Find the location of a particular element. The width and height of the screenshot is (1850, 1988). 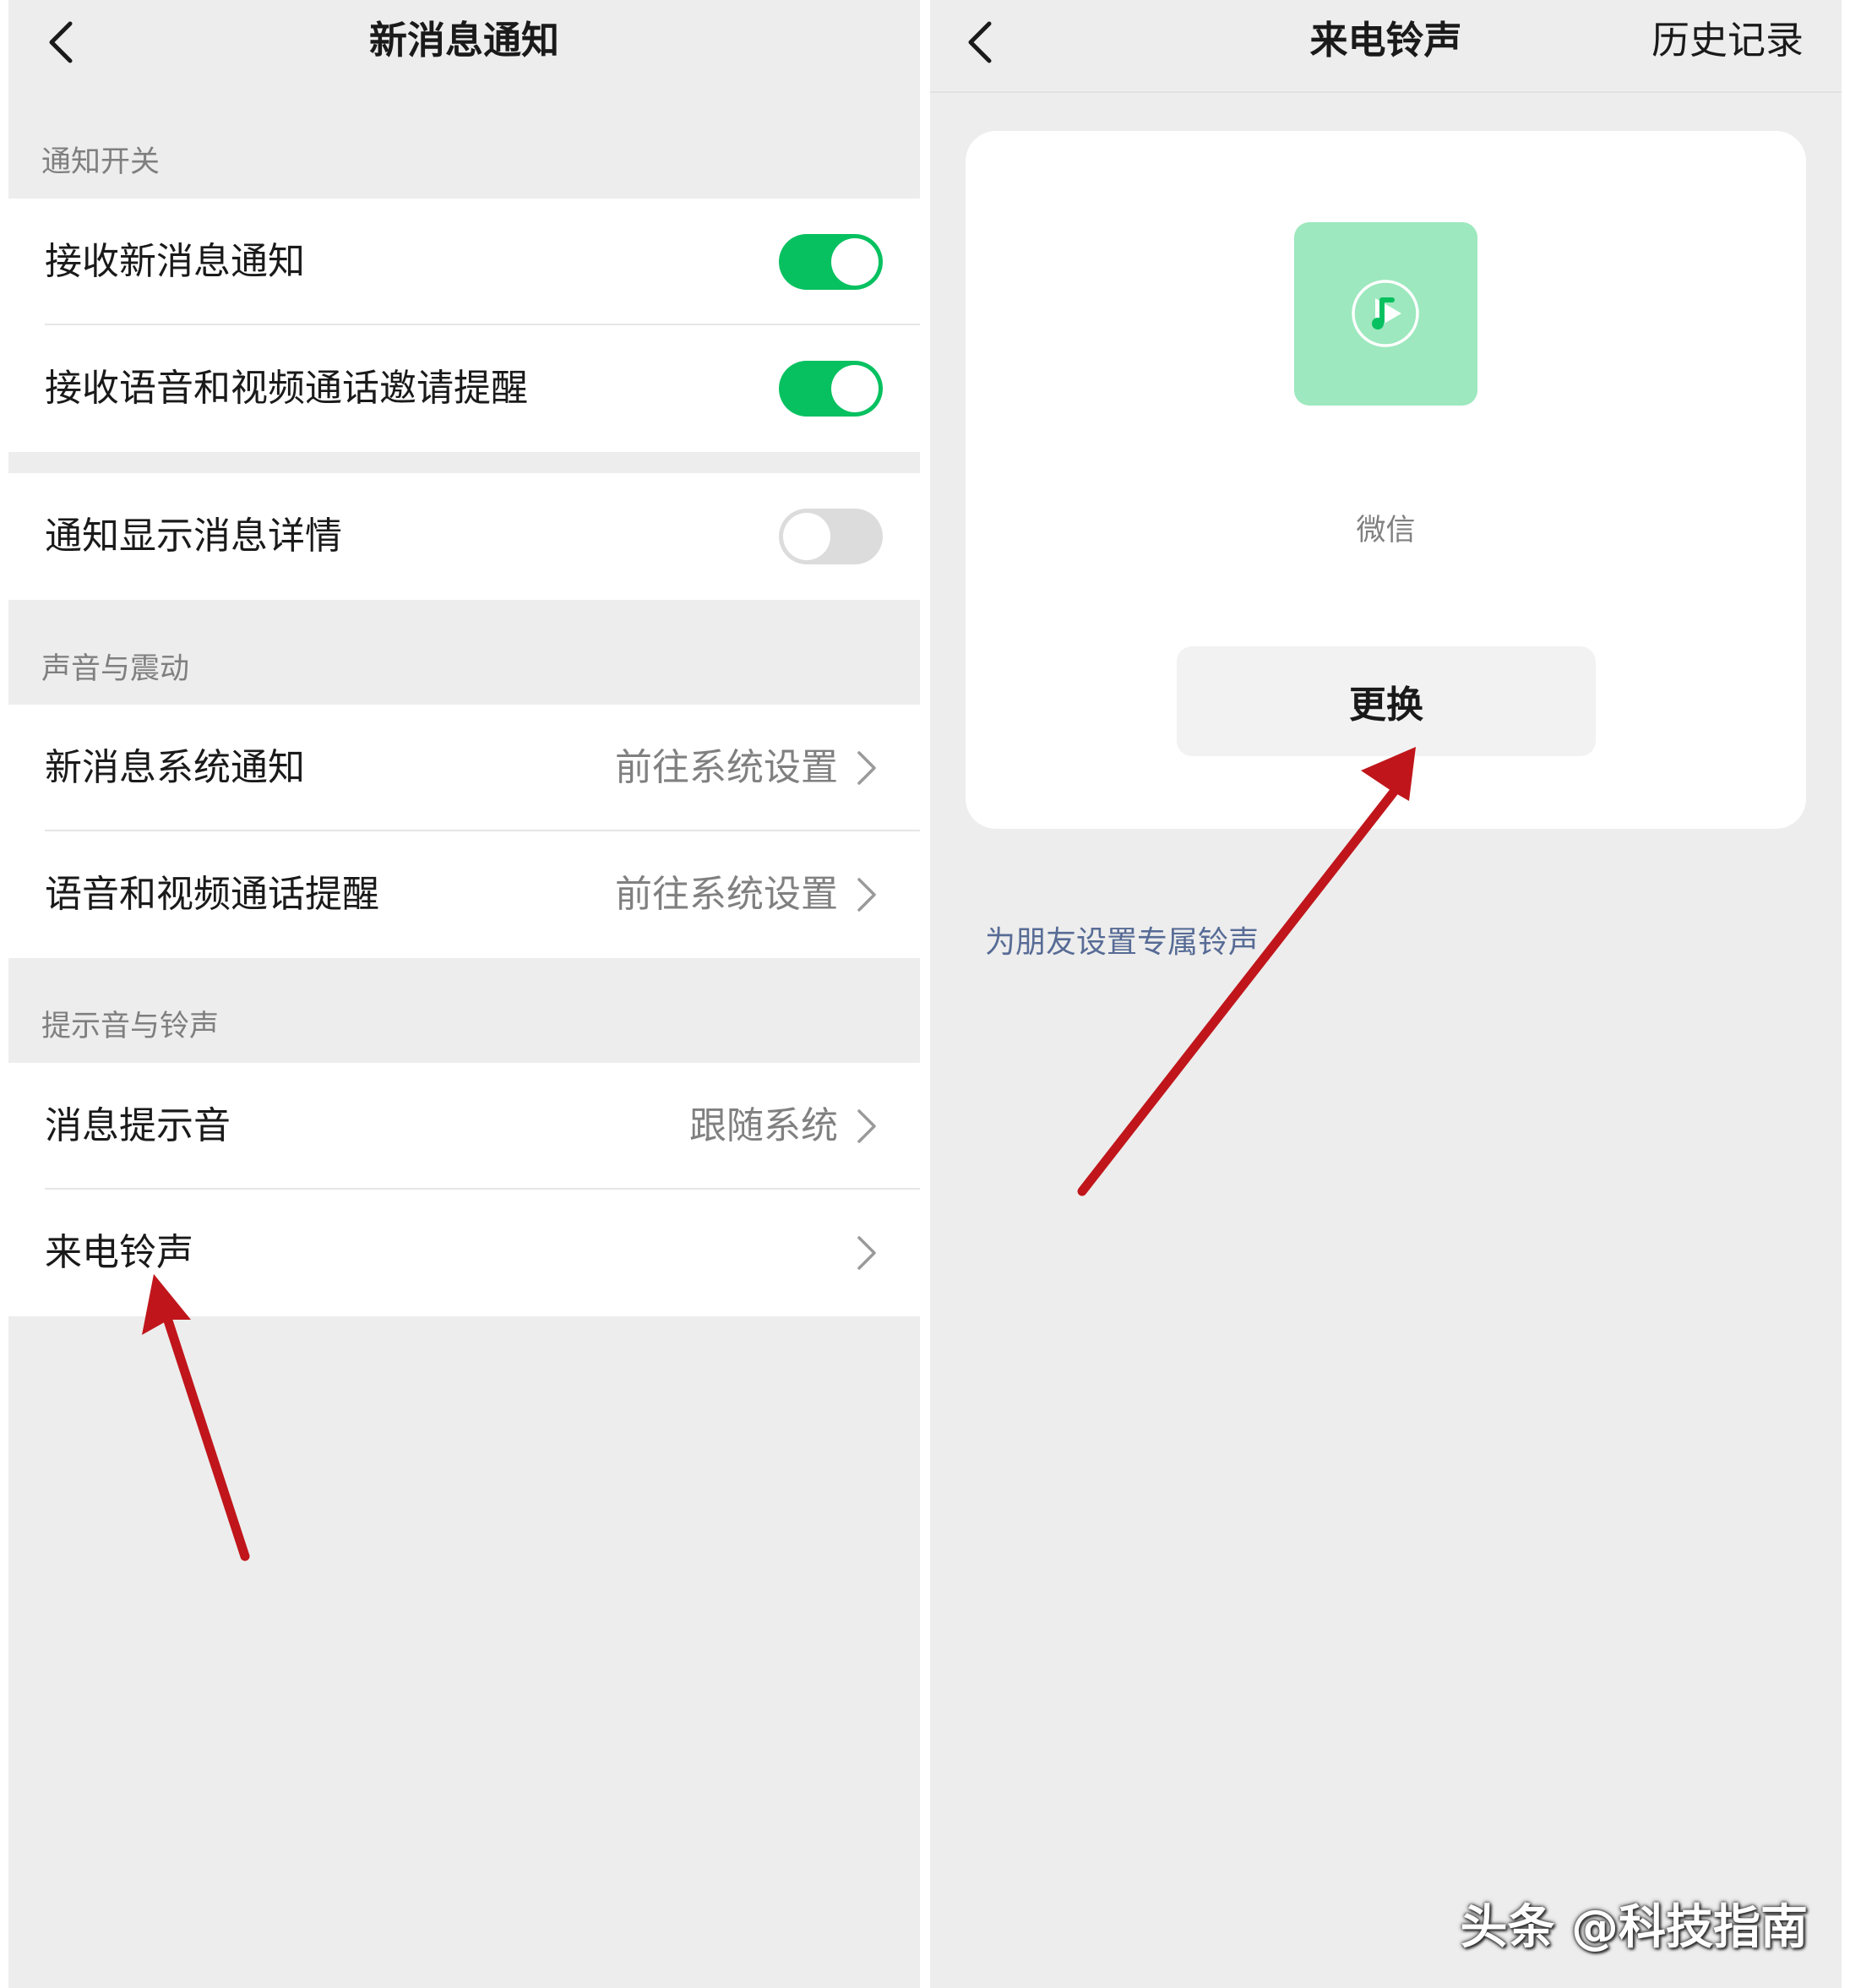

ringtone-cover is located at coordinates (1385, 314).